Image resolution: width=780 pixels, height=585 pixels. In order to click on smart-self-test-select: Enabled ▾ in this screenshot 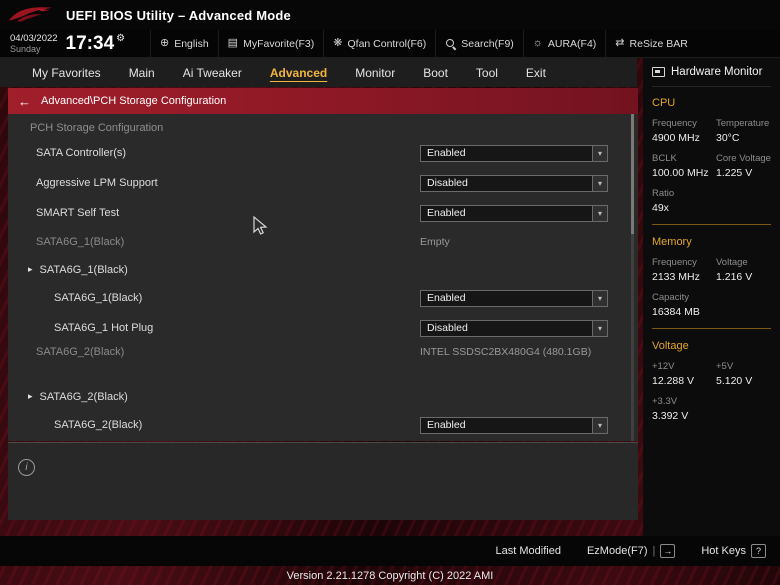, I will do `click(514, 213)`.